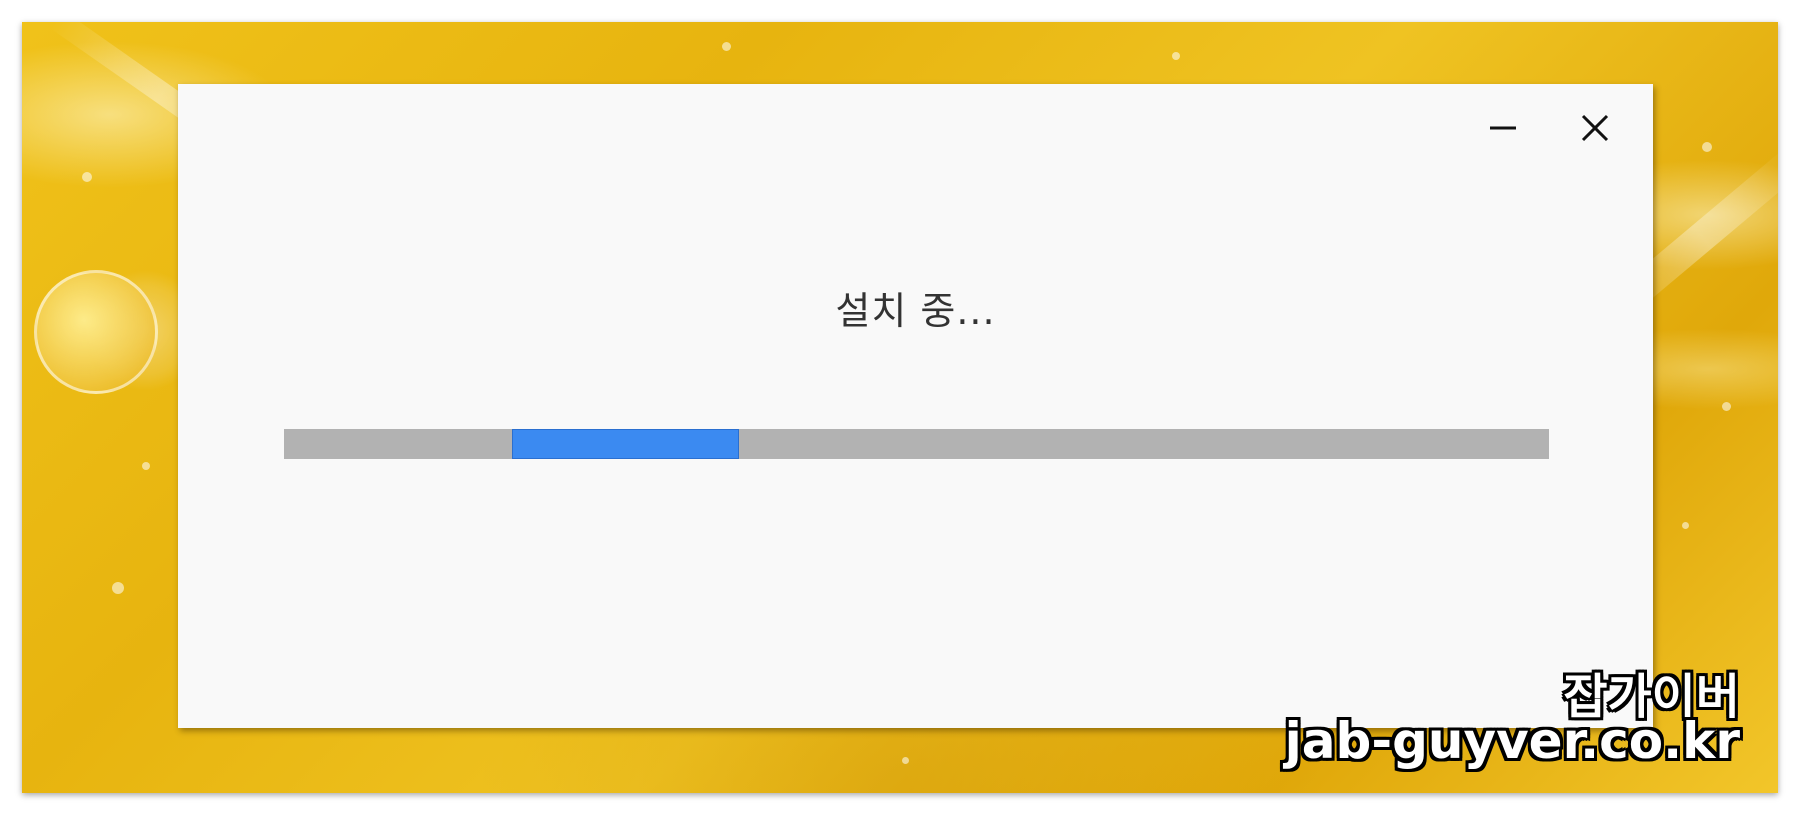  I want to click on close-icon, so click(1595, 128).